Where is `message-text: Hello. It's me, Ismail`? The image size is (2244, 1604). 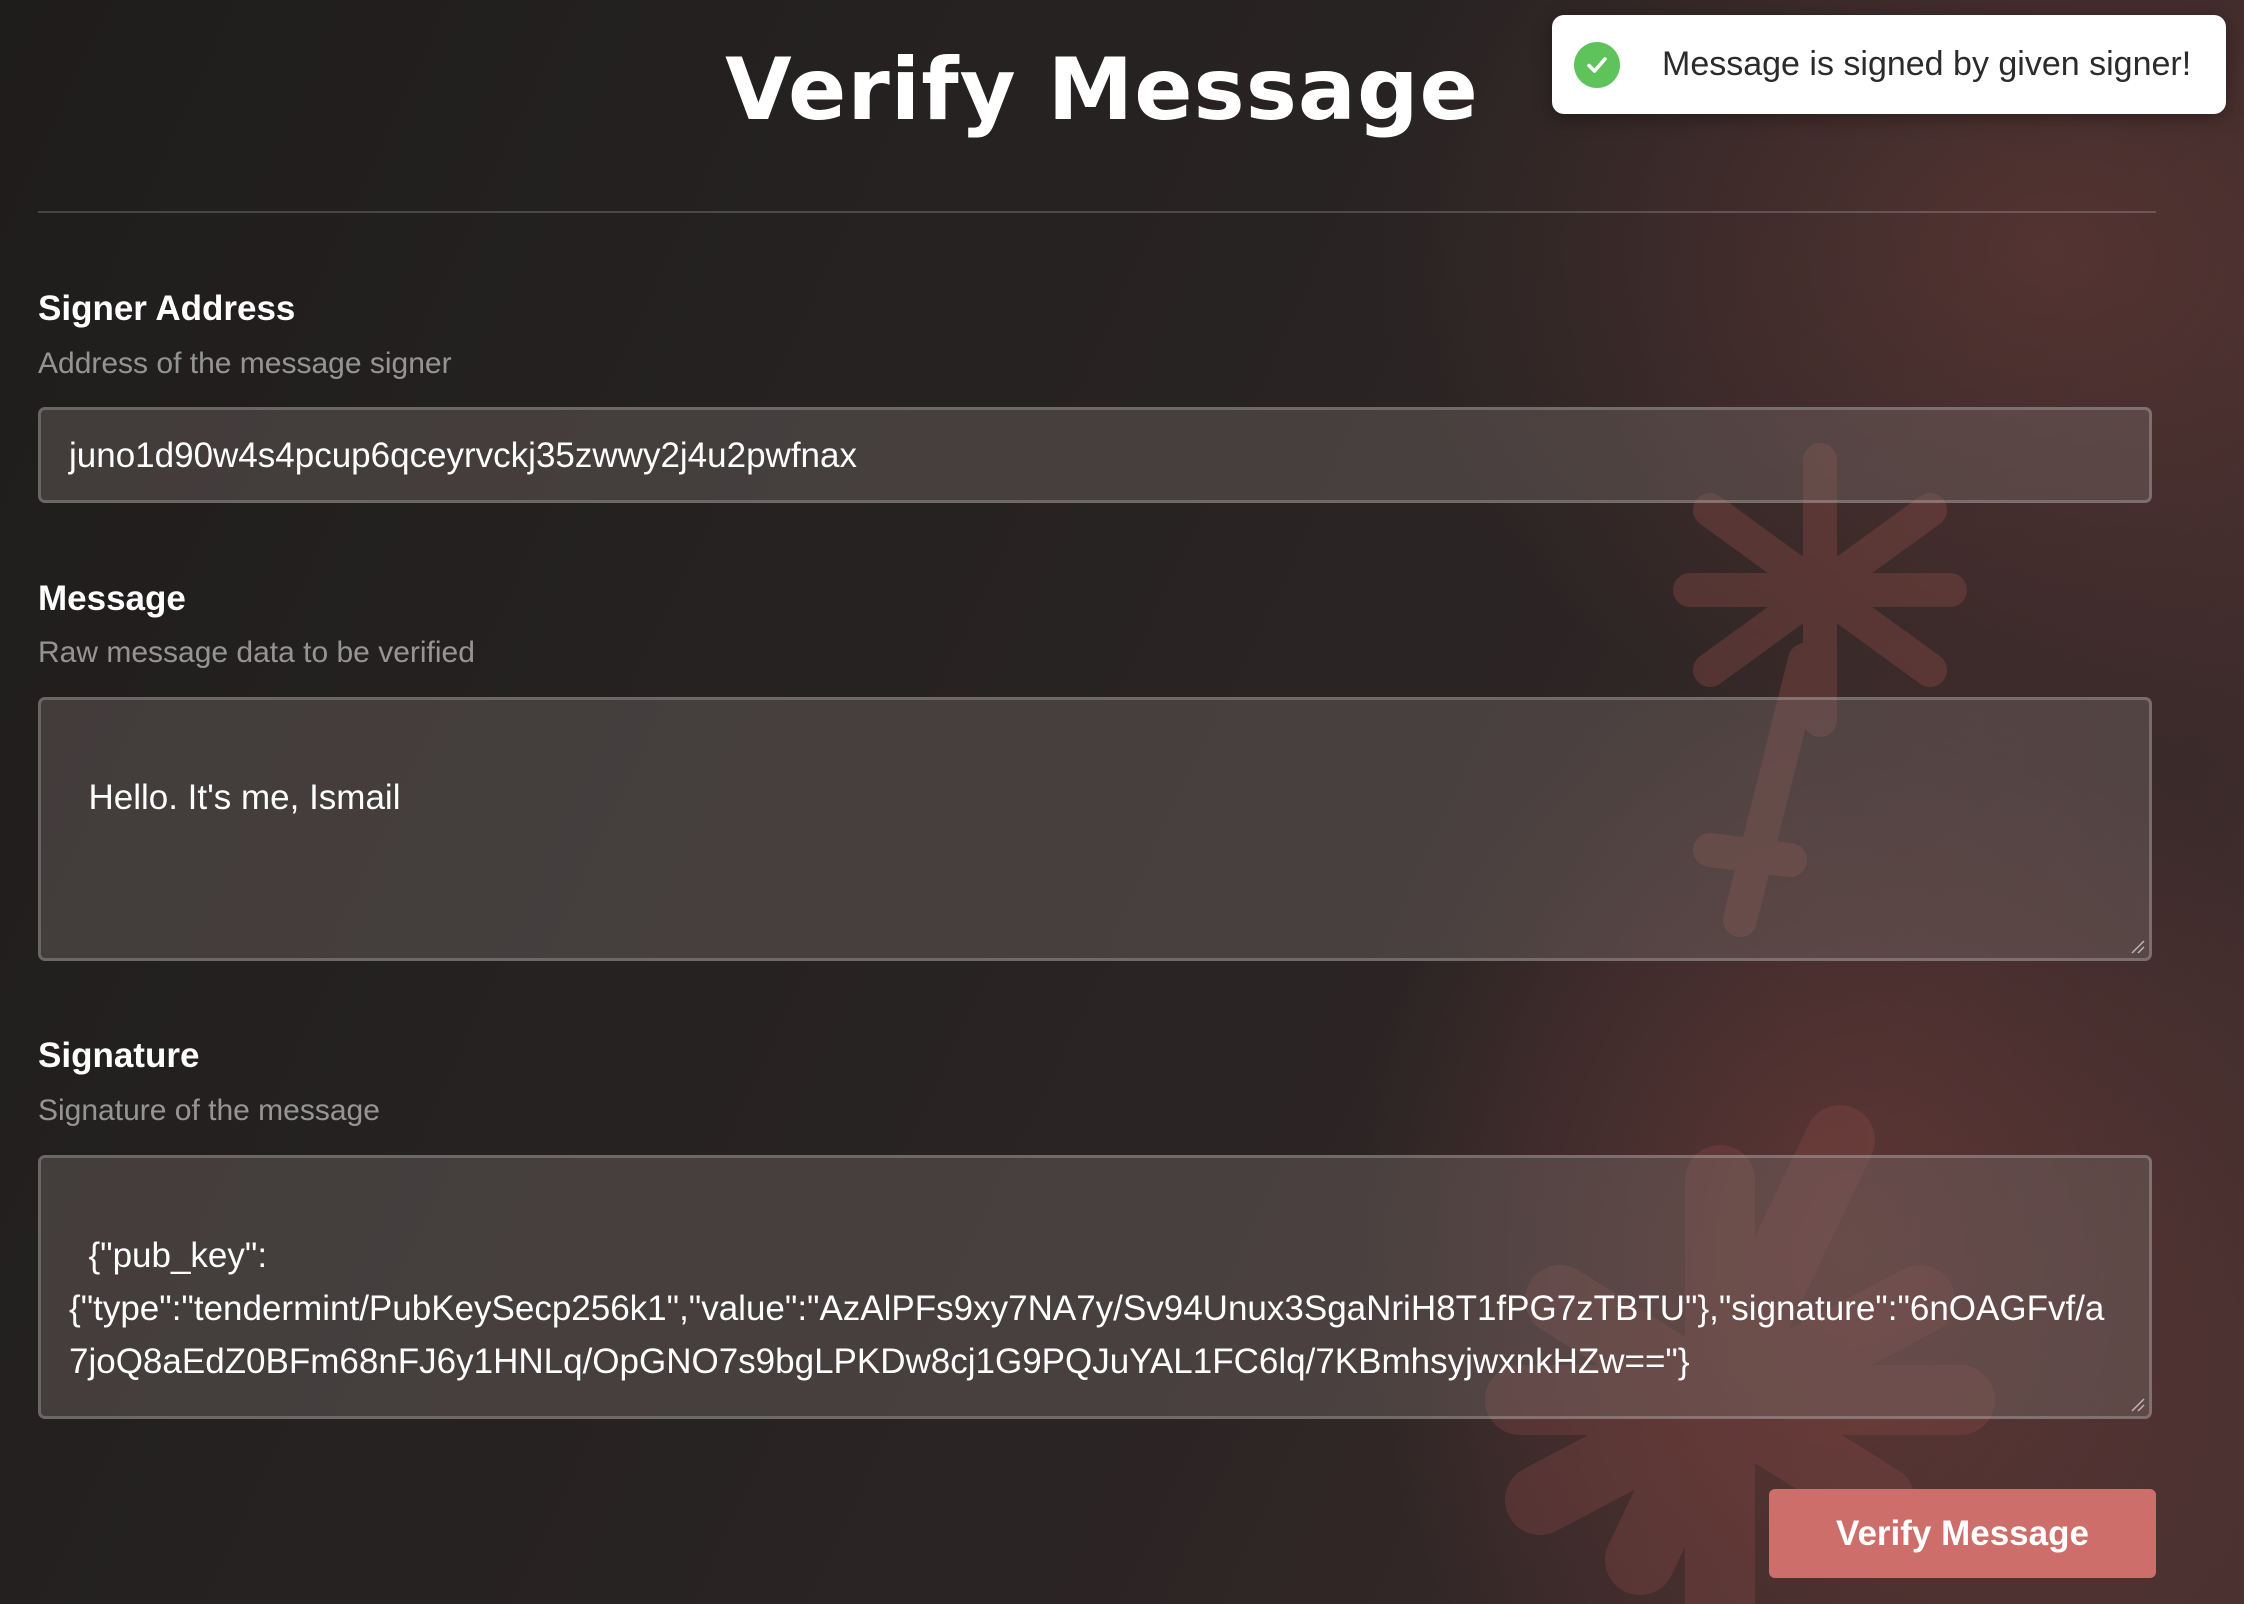
message-text: Hello. It's me, Ismail is located at coordinates (244, 797).